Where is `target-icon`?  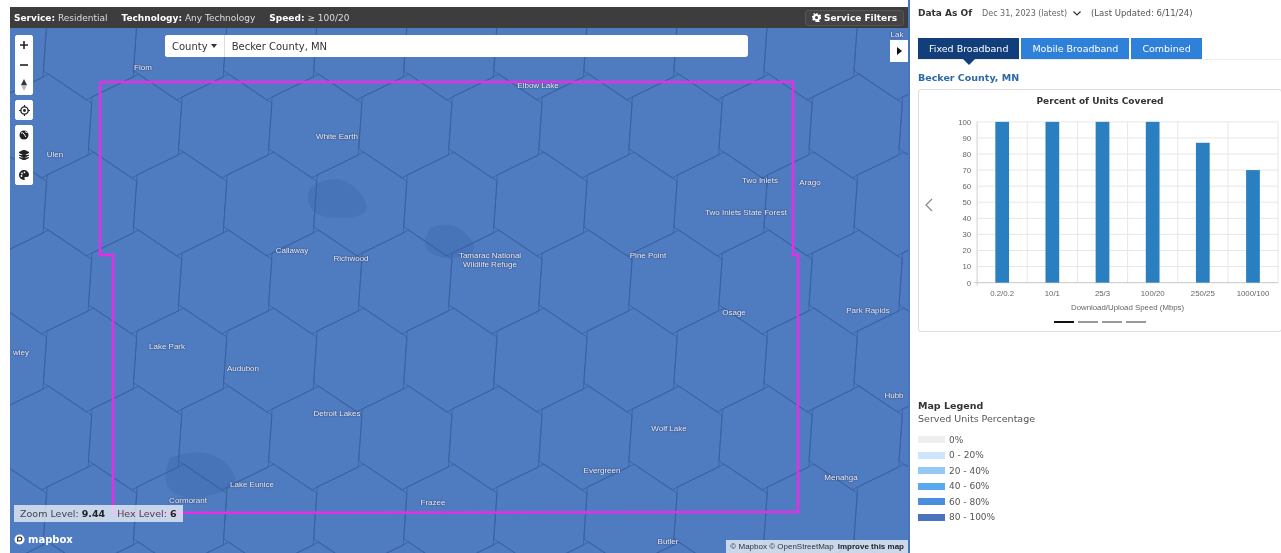
target-icon is located at coordinates (24, 110).